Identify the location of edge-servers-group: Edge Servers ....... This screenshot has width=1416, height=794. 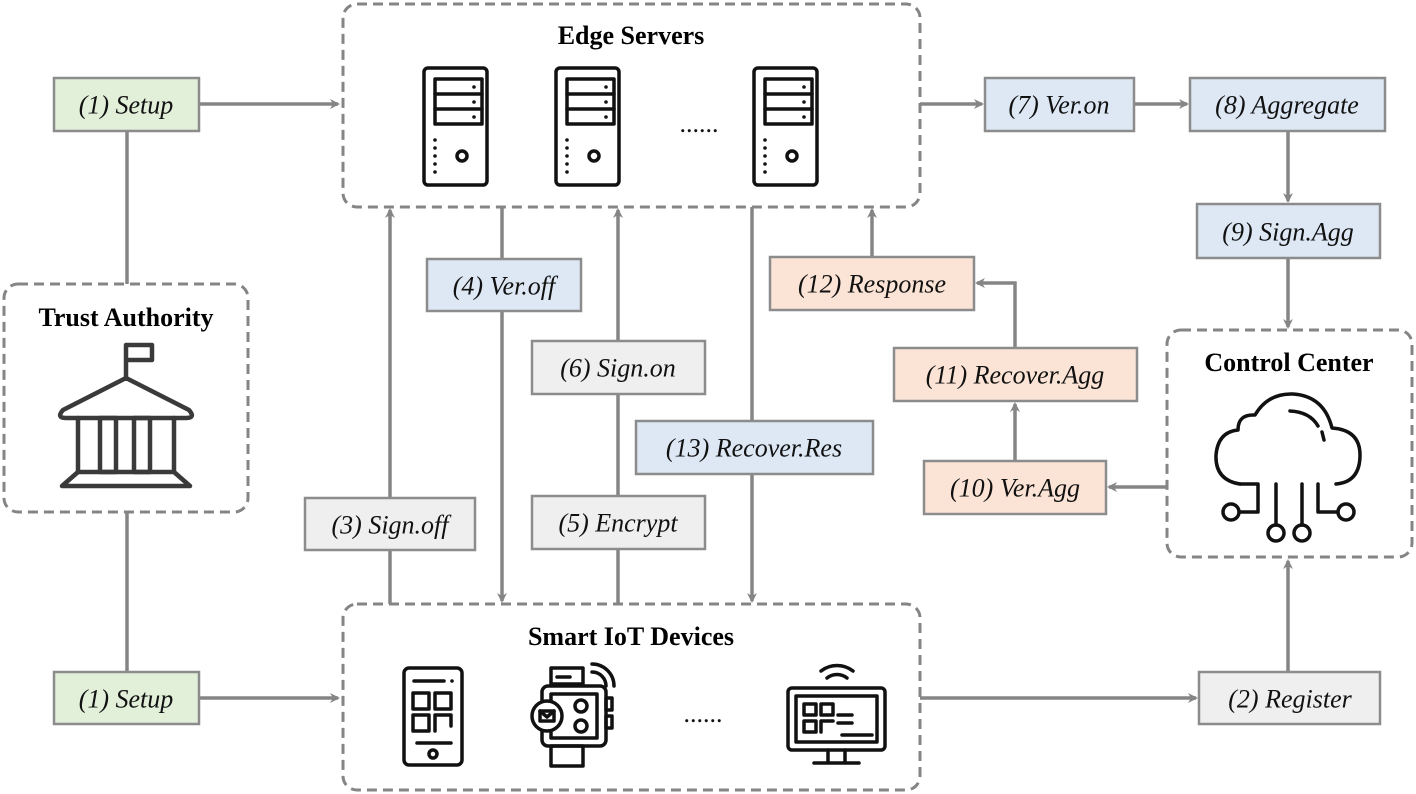
(631, 105).